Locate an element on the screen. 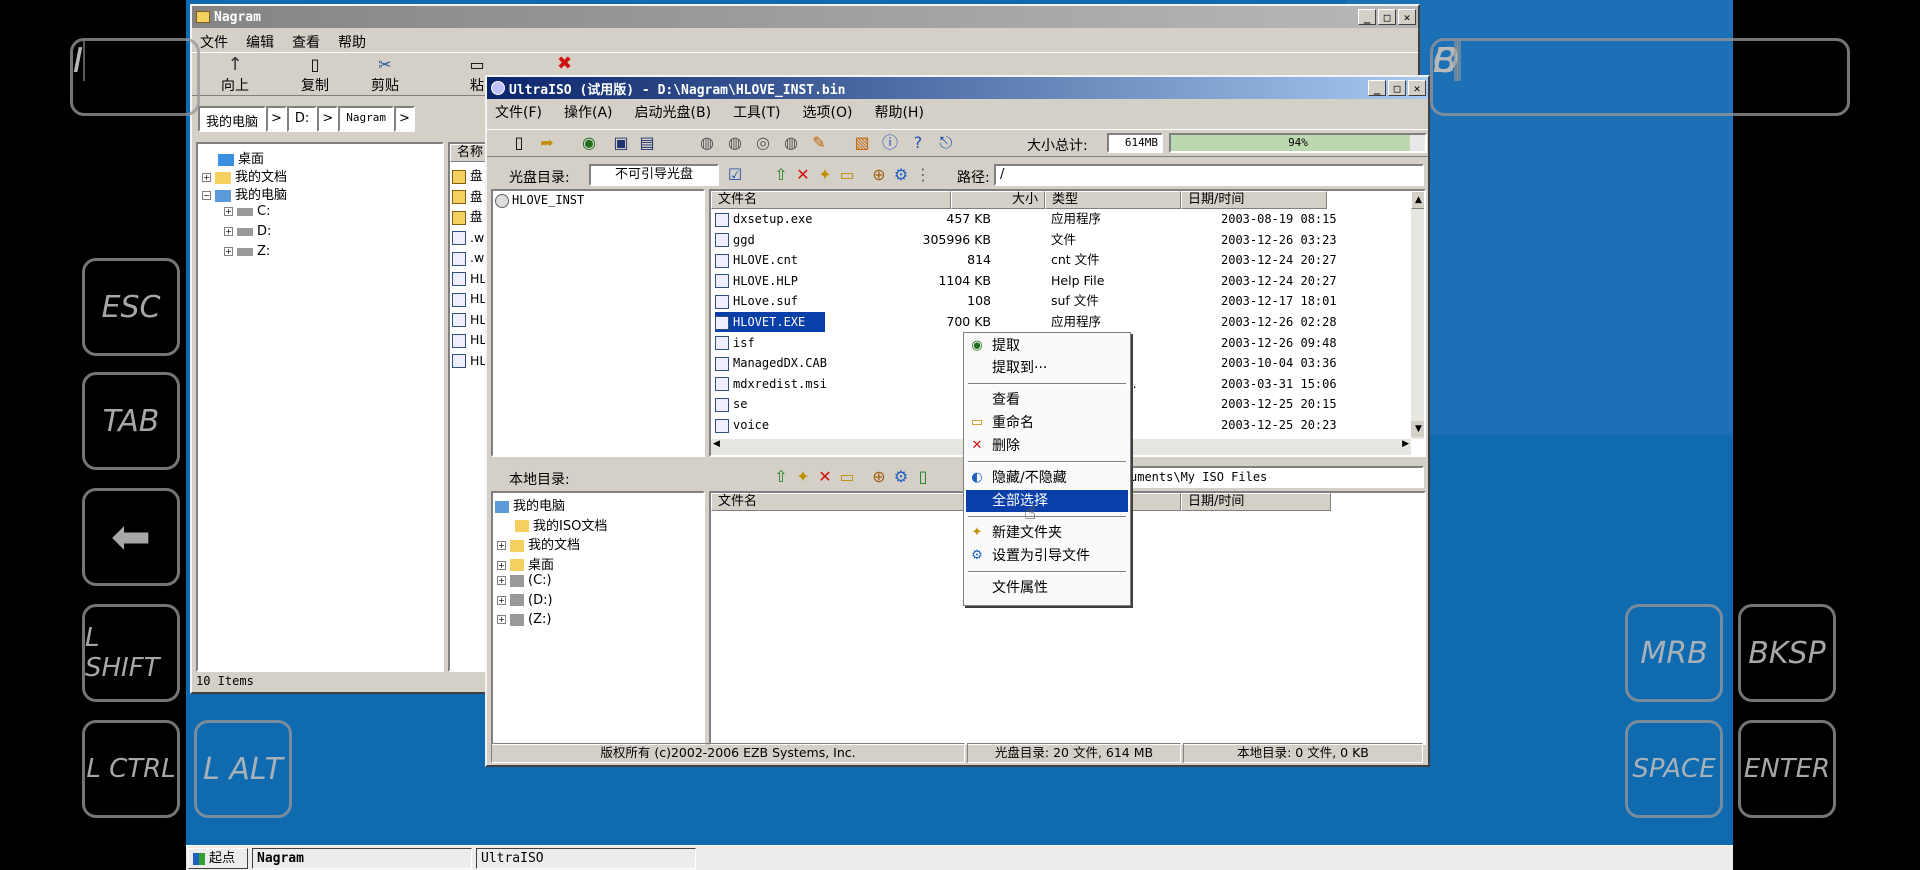  explorer-titlebar: Nagram _ □ ✕ is located at coordinates (805, 17).